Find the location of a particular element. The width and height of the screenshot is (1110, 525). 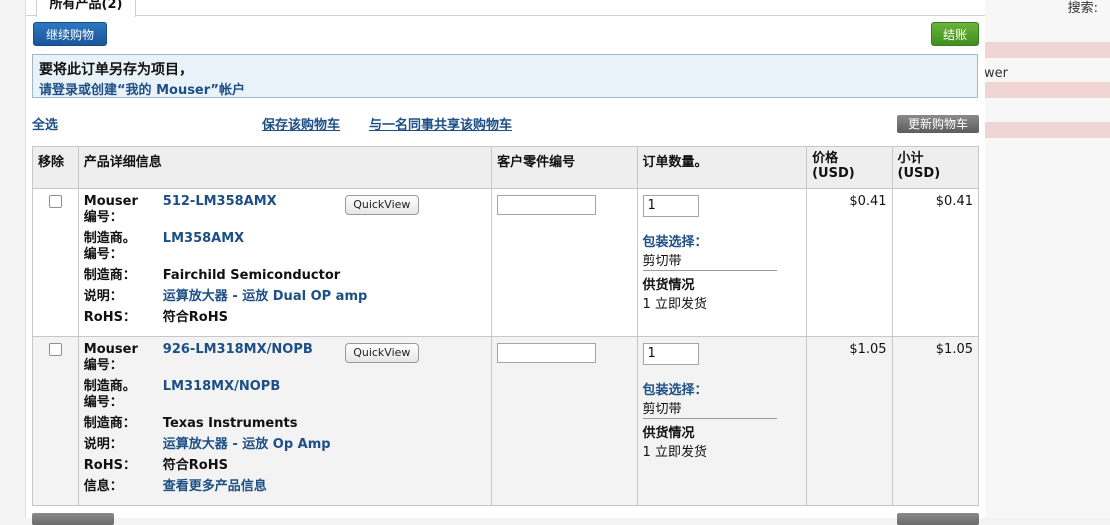

mouser-no-link: 926-LM318MX/NOPB is located at coordinates (238, 358).